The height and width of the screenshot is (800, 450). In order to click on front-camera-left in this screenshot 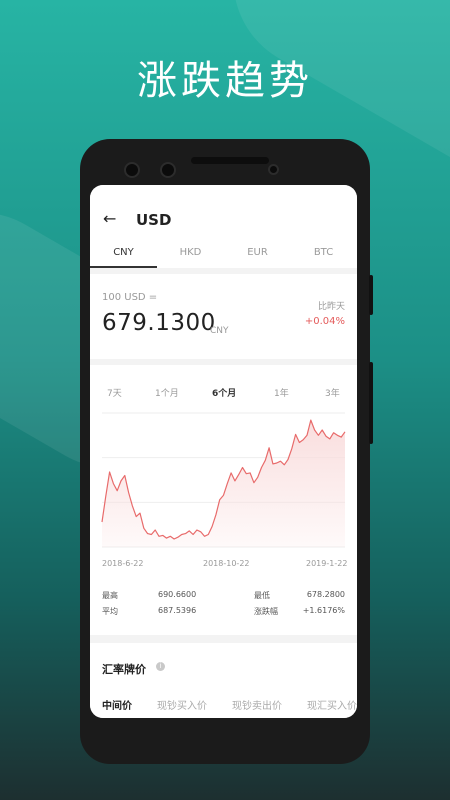, I will do `click(132, 170)`.